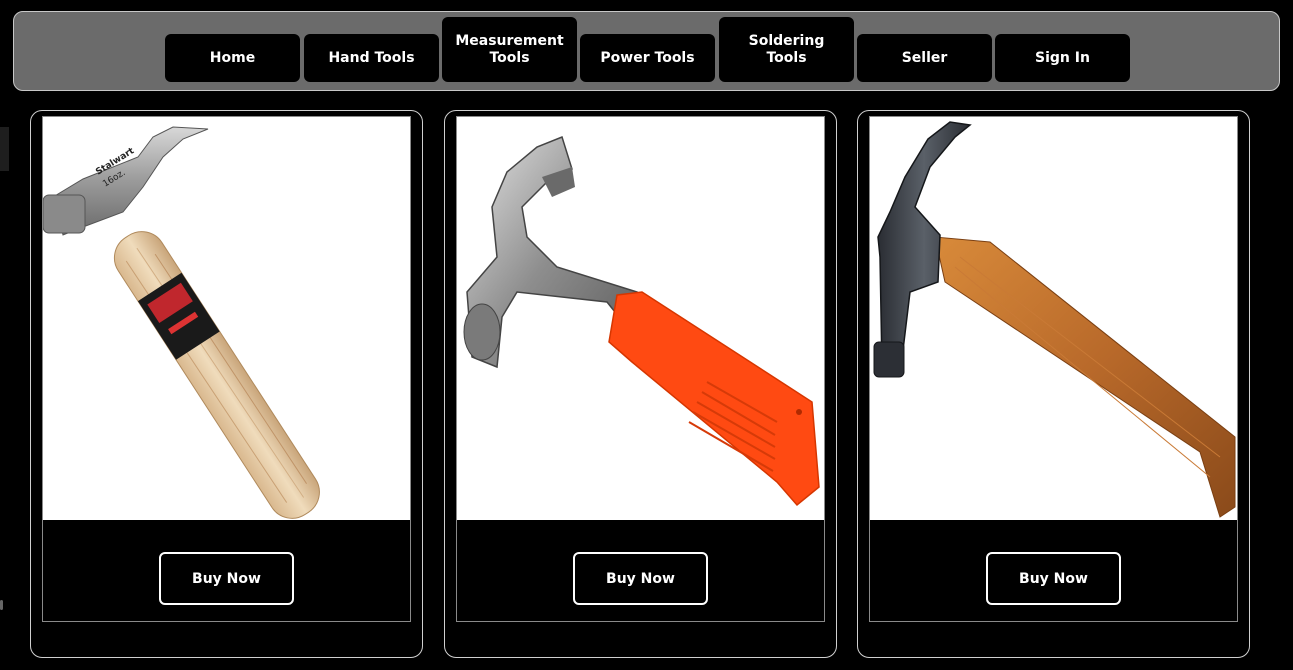  Describe the element at coordinates (786, 57) in the screenshot. I see `nav-soldering-tools-label-line2: Tools` at that location.